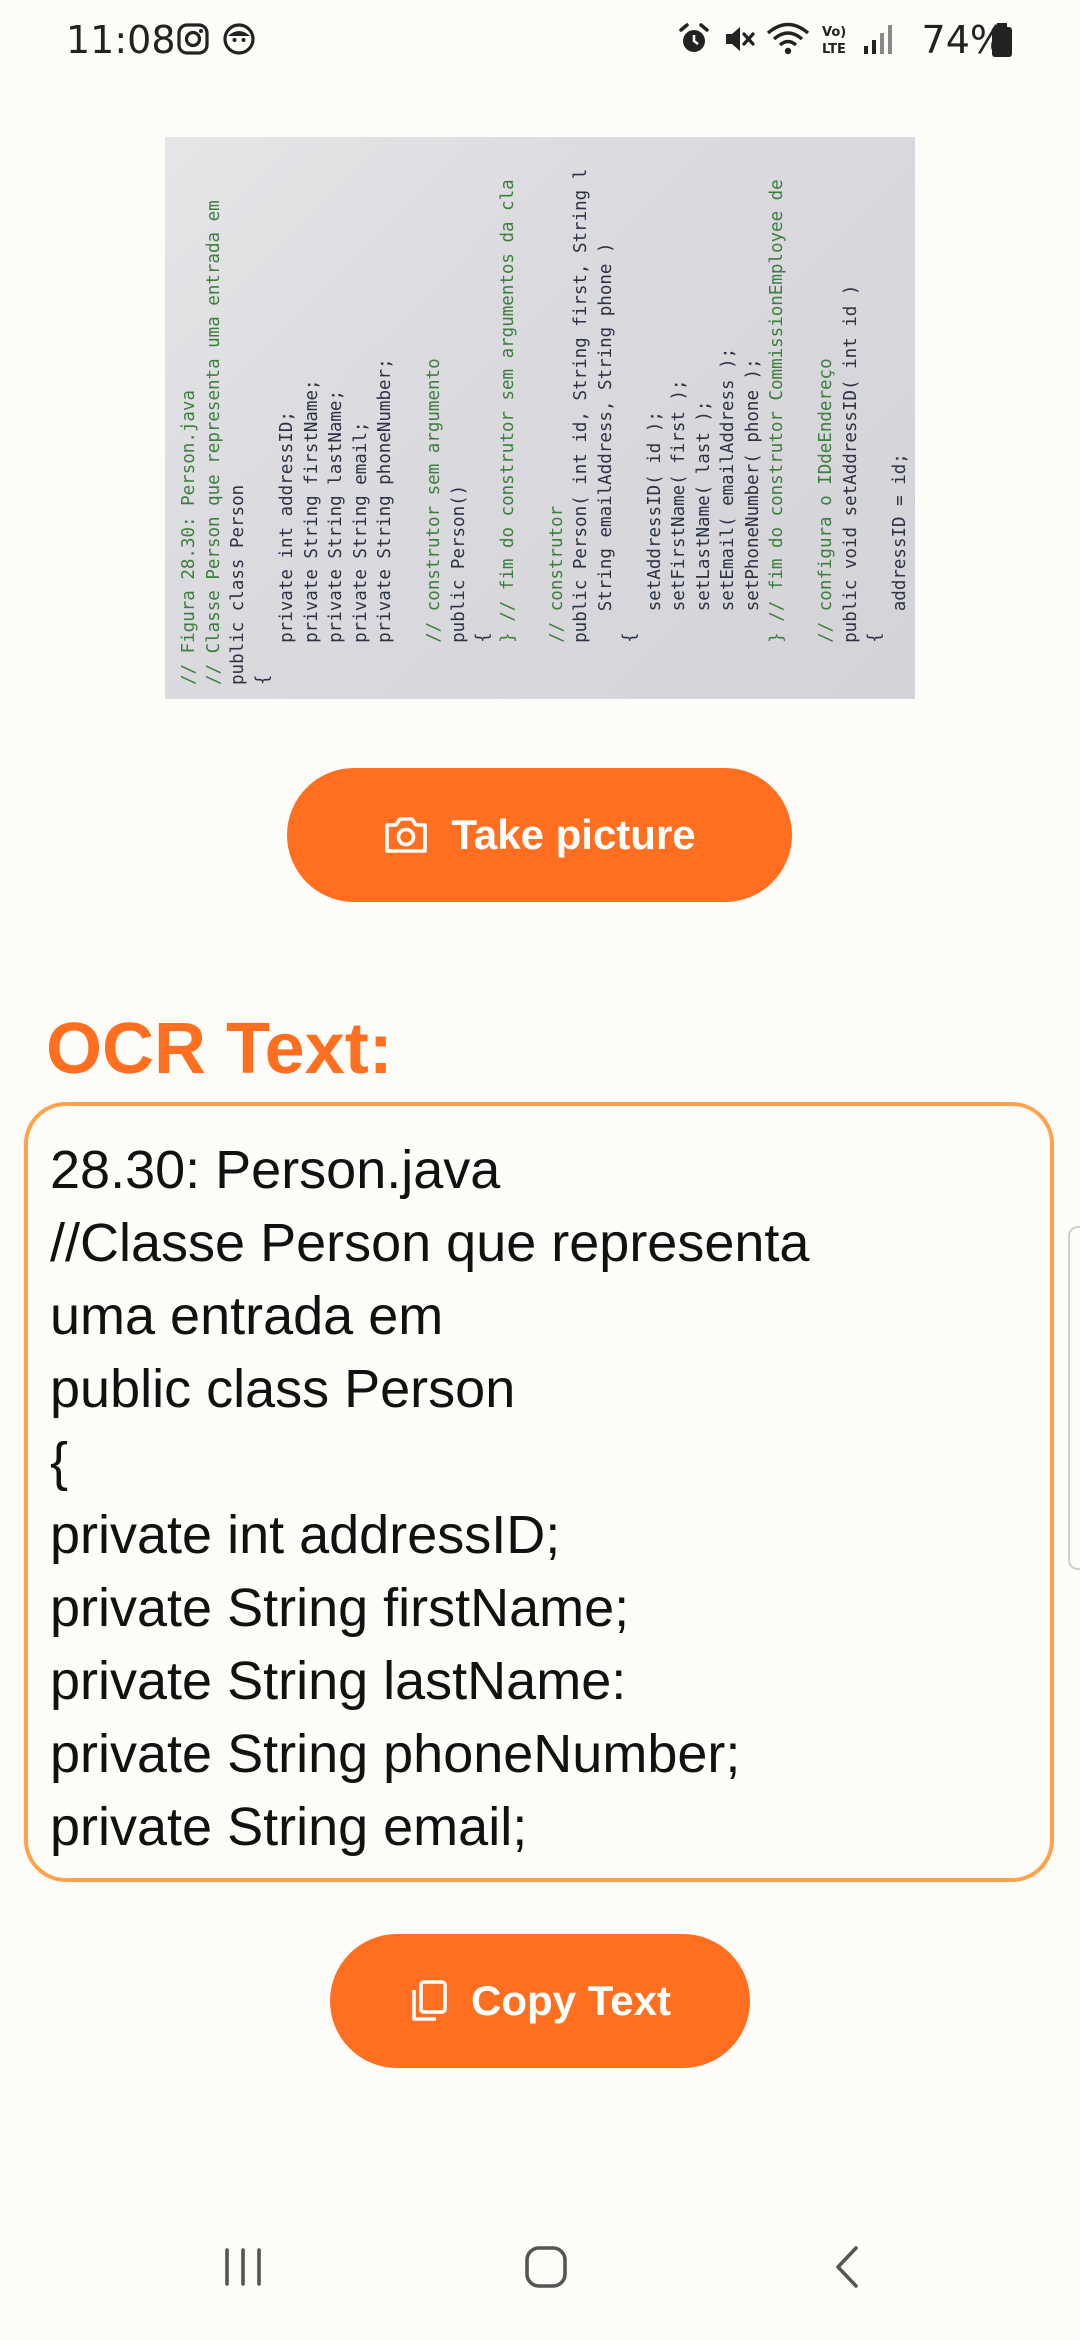 The height and width of the screenshot is (2340, 1080). Describe the element at coordinates (556, 595) in the screenshot. I see `photo-code-line: // construtor` at that location.